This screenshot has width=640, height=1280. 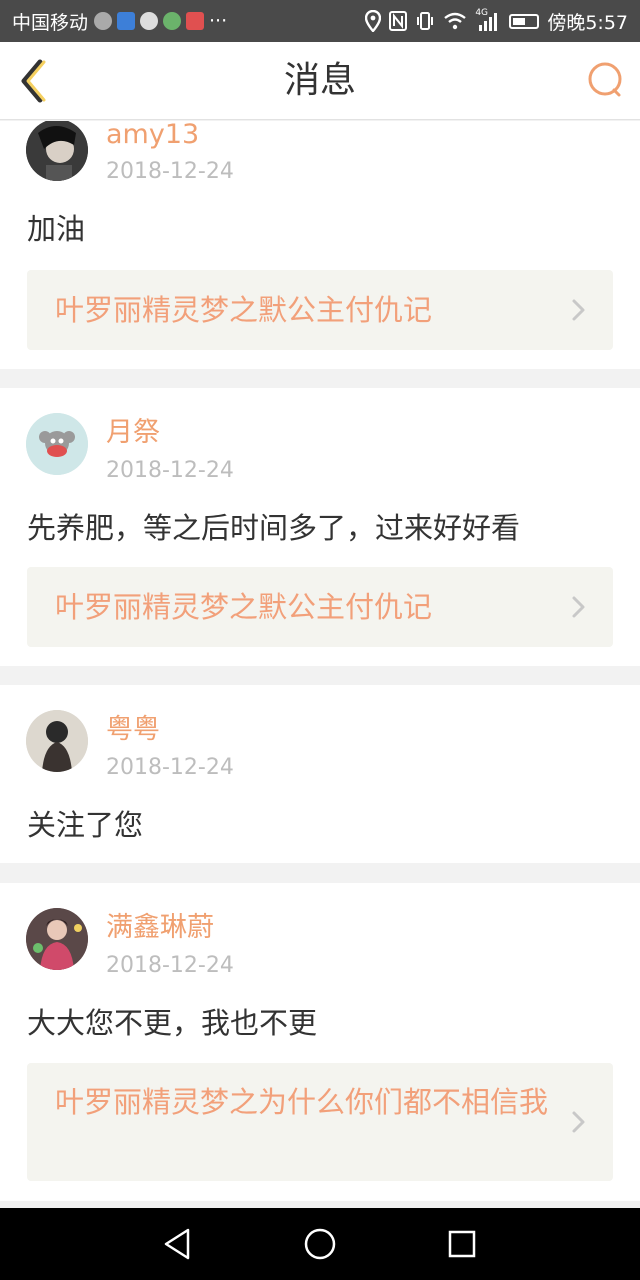 I want to click on more-notifications-icon: ···, so click(x=218, y=21).